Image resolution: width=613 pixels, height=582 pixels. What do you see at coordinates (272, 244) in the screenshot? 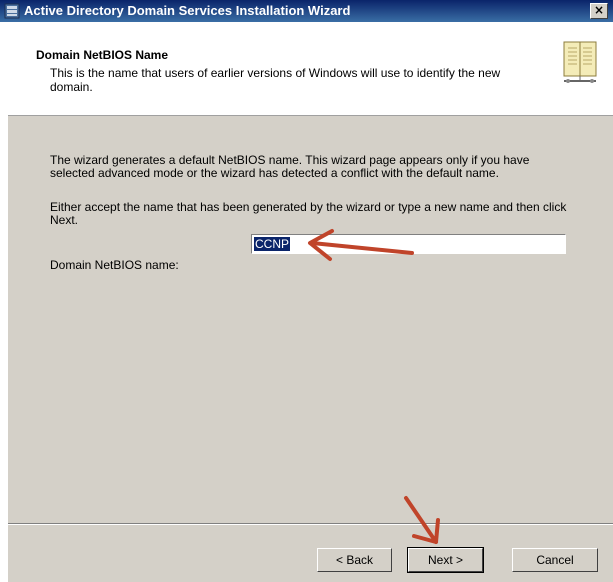
I see `netbios-name-value: CCNP` at bounding box center [272, 244].